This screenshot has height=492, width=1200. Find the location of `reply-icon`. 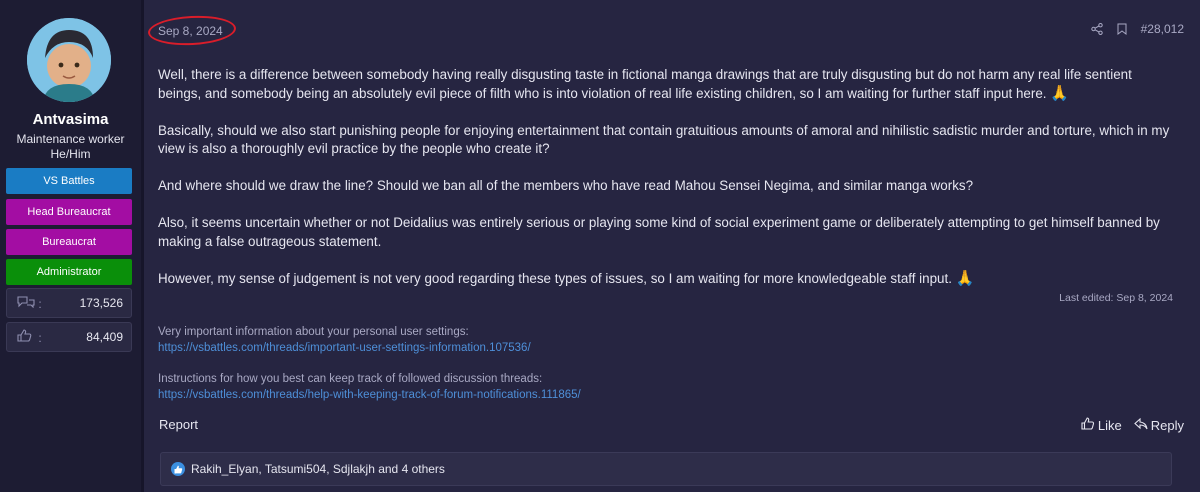

reply-icon is located at coordinates (1140, 425).